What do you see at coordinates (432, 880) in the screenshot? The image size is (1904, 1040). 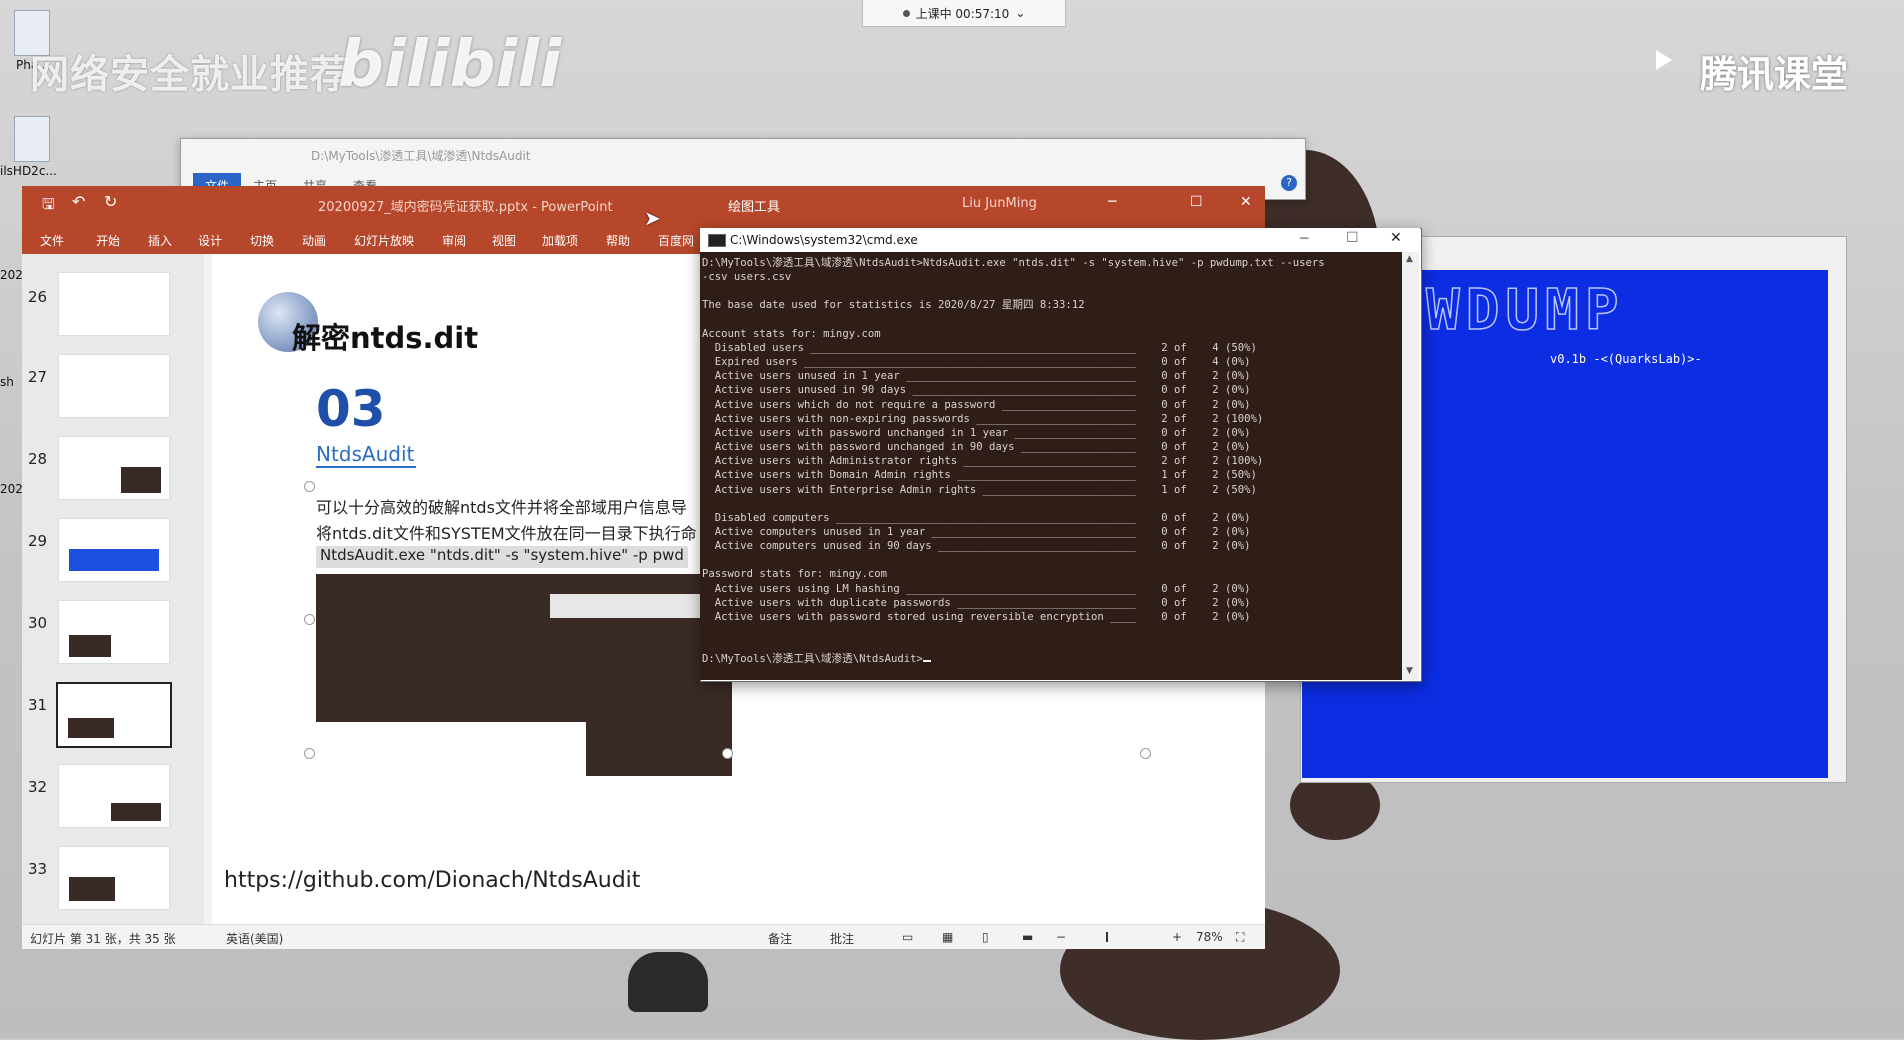 I see `slide-url: https://github.com/Dionach/NtdsAudit` at bounding box center [432, 880].